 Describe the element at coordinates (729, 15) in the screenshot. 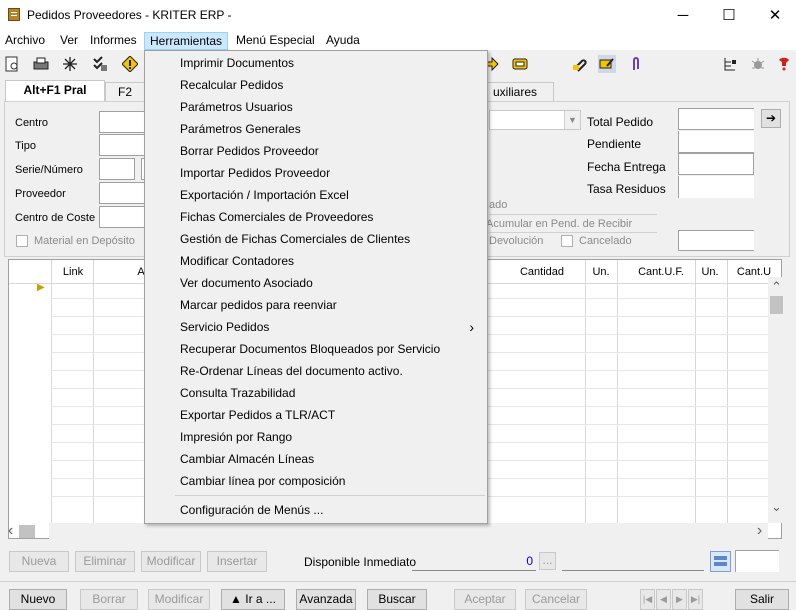

I see `maximize-button: ☐` at that location.